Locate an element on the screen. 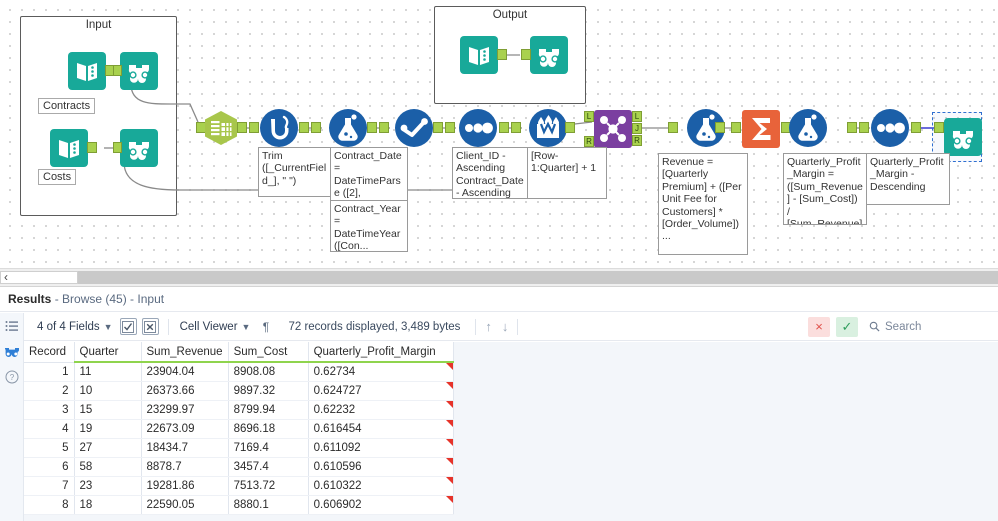 This screenshot has width=998, height=521. join-port-left: L is located at coordinates (589, 116).